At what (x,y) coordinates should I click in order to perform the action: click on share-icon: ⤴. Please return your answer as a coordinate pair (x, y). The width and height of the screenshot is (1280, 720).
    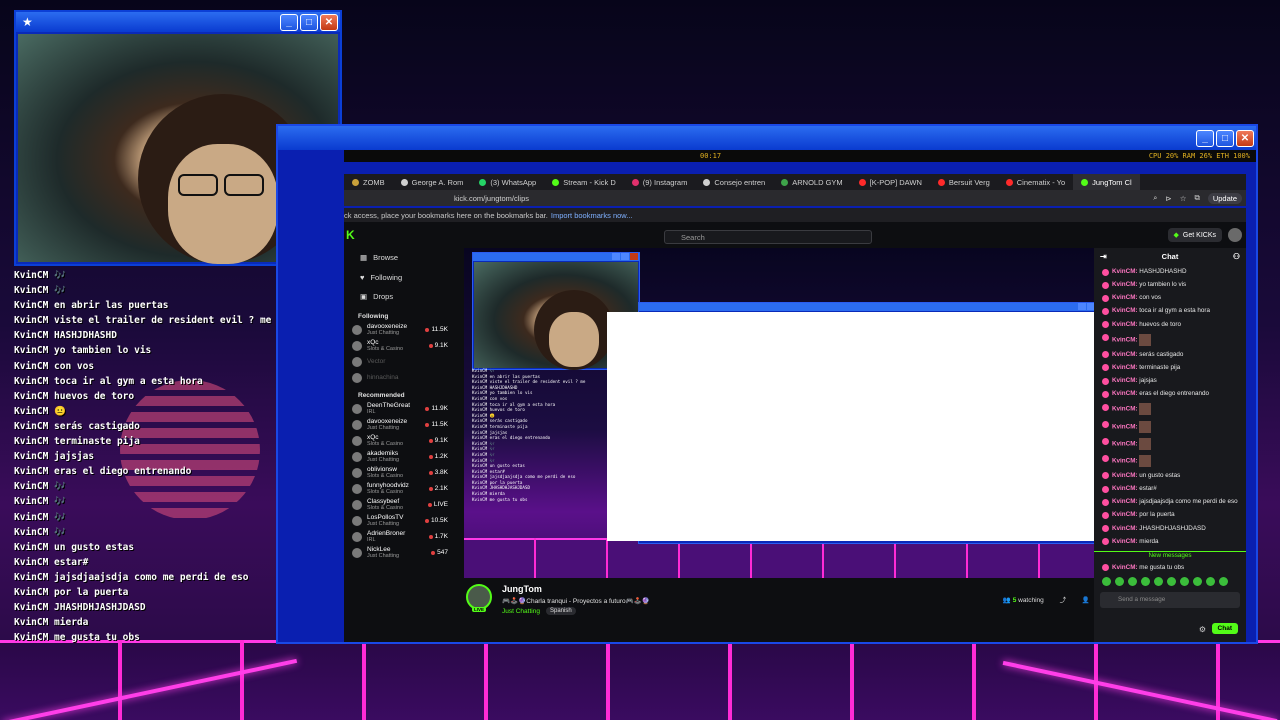
    Looking at the image, I should click on (1063, 600).